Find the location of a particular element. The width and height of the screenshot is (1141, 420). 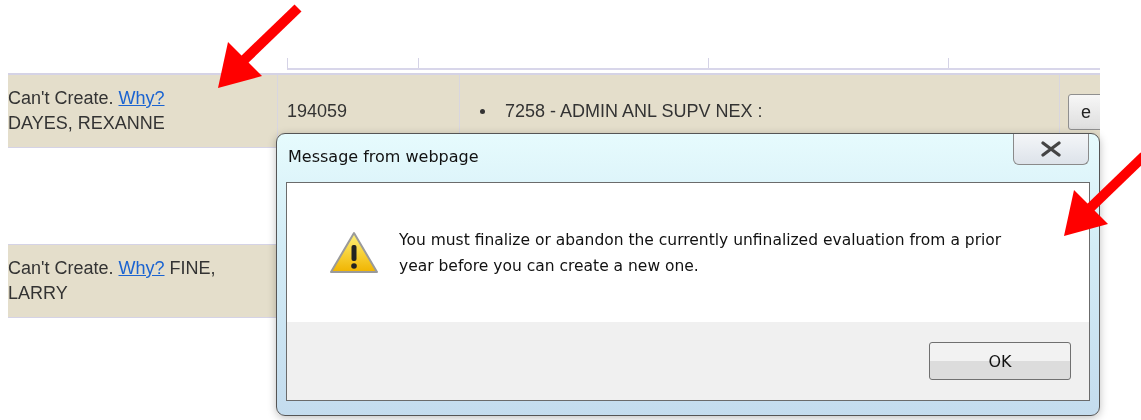

close-icon is located at coordinates (1051, 149).